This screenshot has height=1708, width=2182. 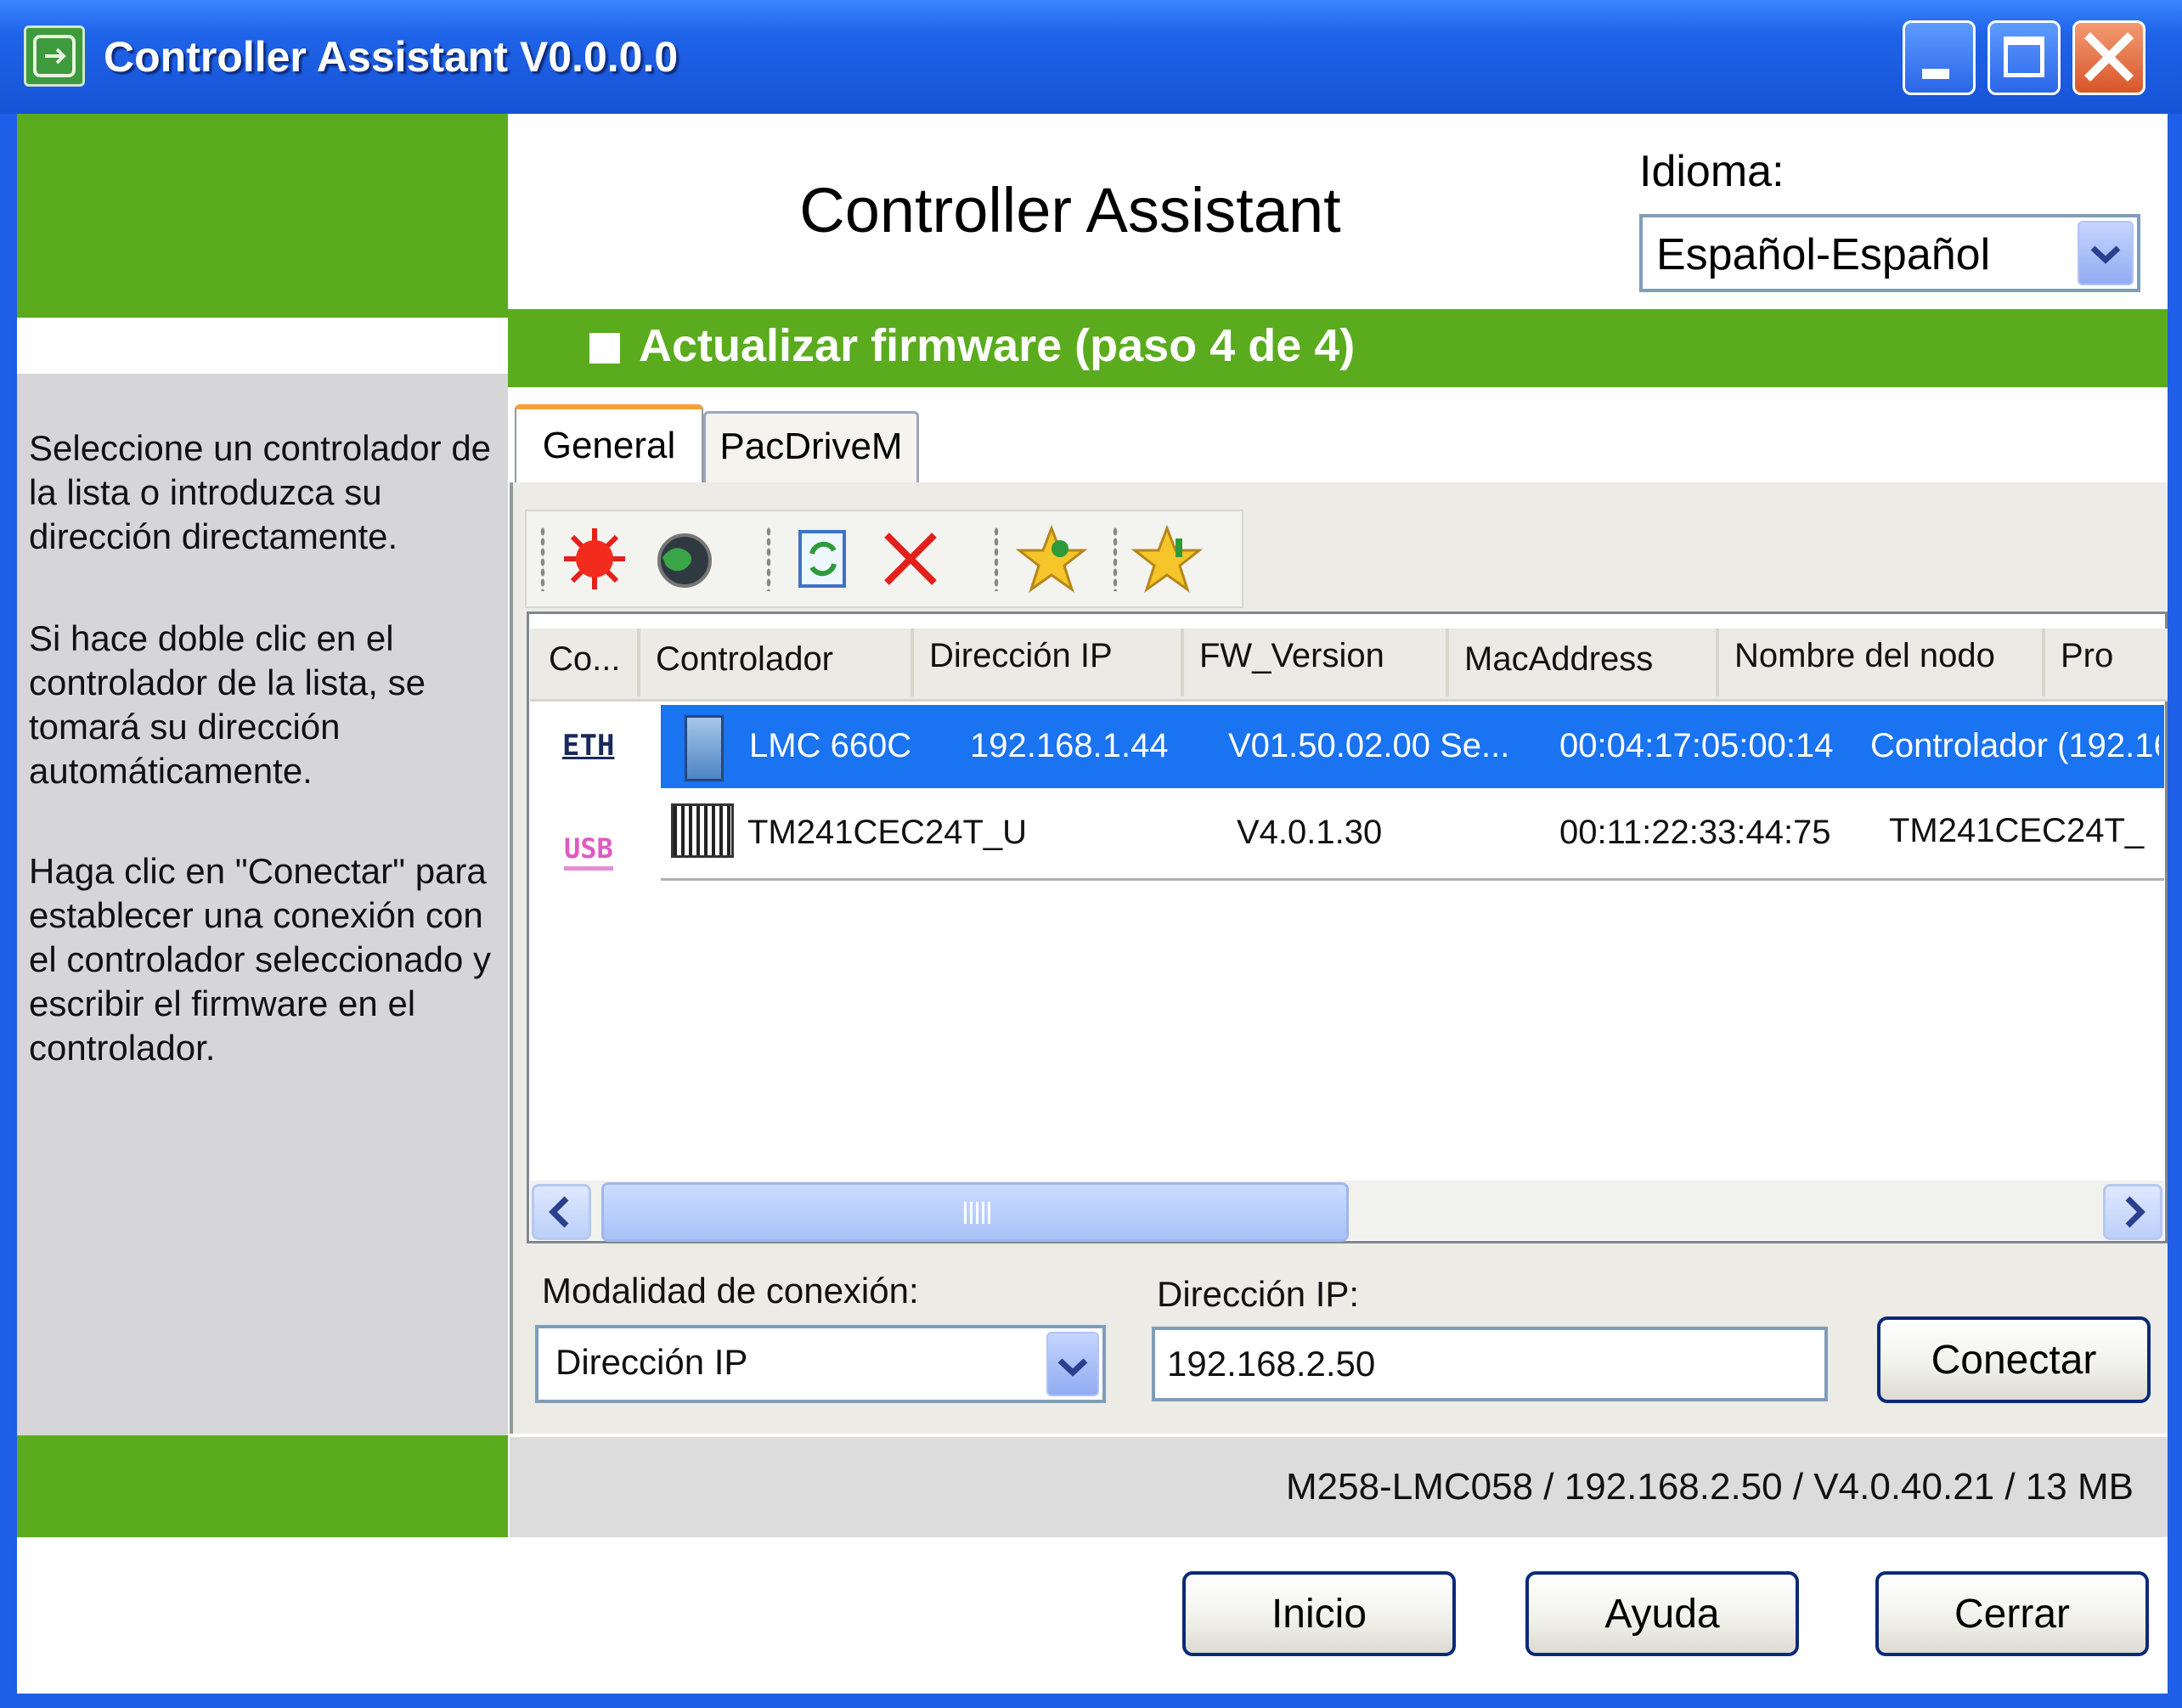 I want to click on refresh-icon, so click(x=822, y=559).